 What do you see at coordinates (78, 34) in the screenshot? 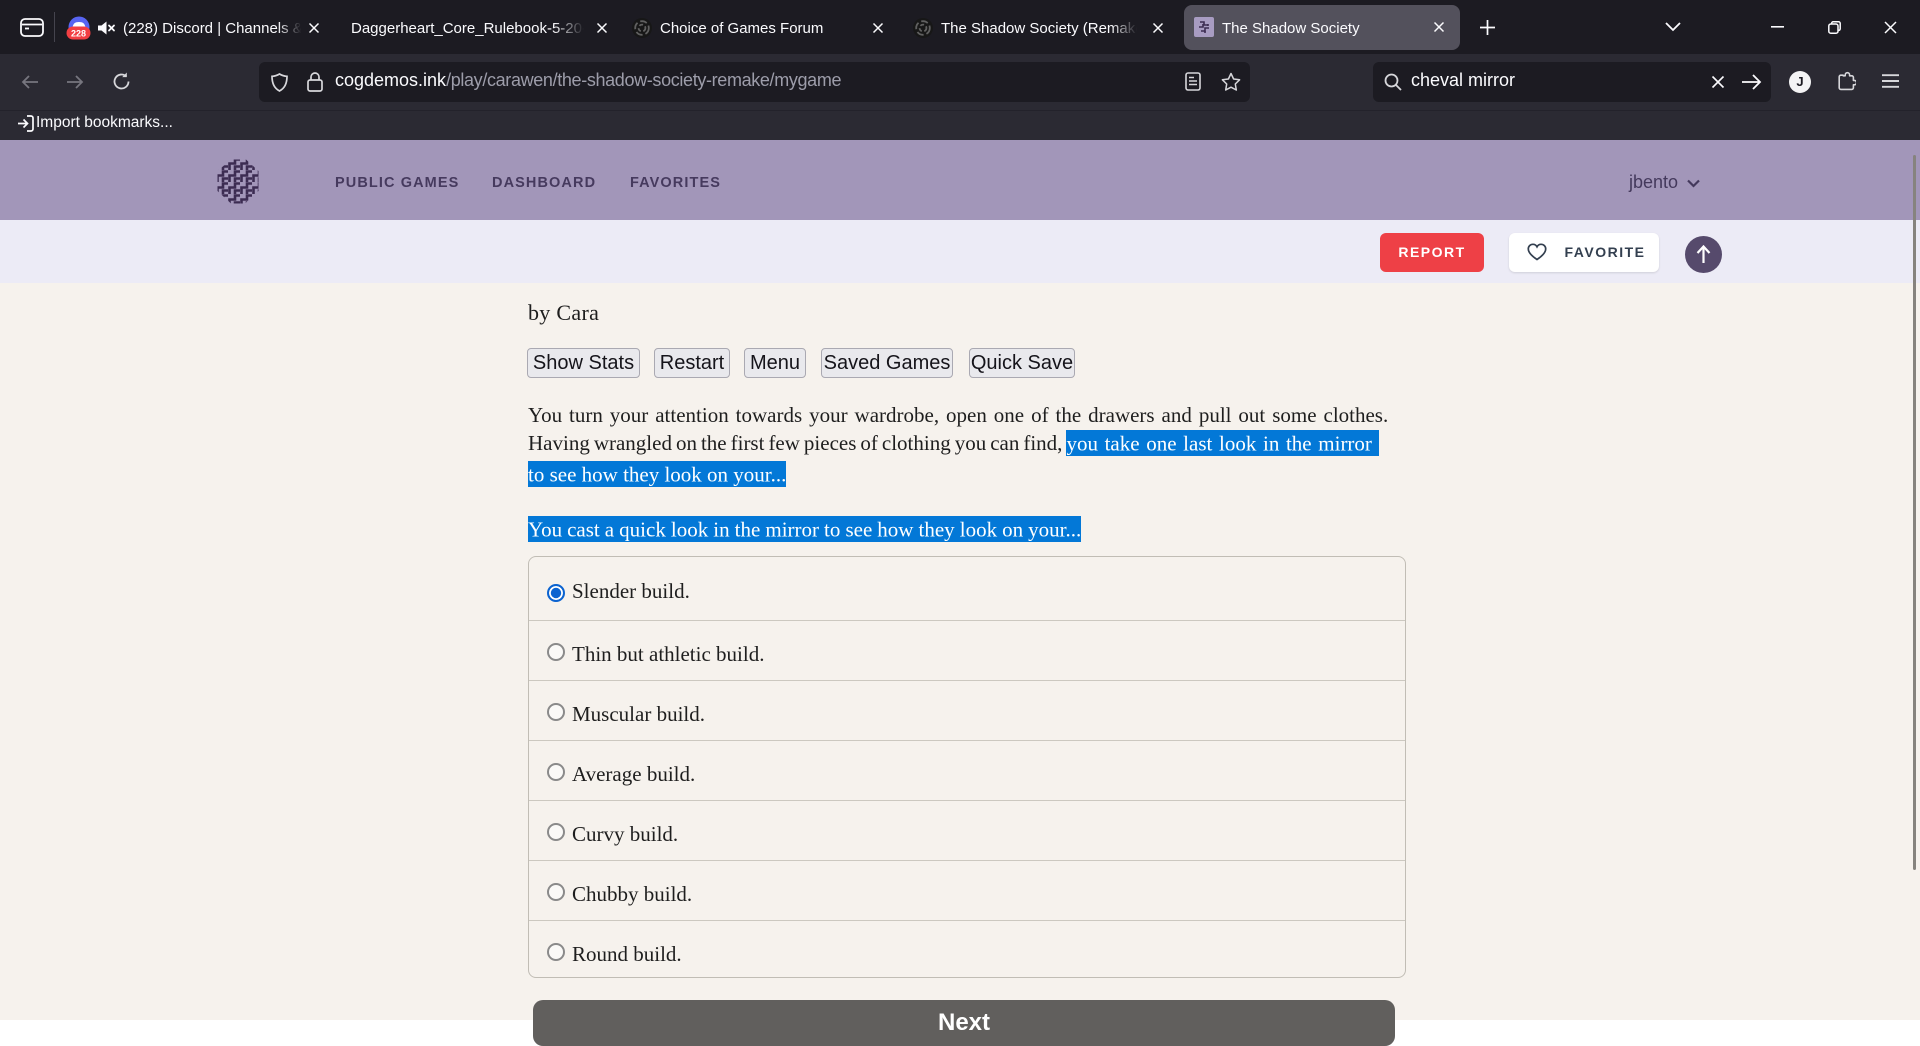
I see `svg-text: 228` at bounding box center [78, 34].